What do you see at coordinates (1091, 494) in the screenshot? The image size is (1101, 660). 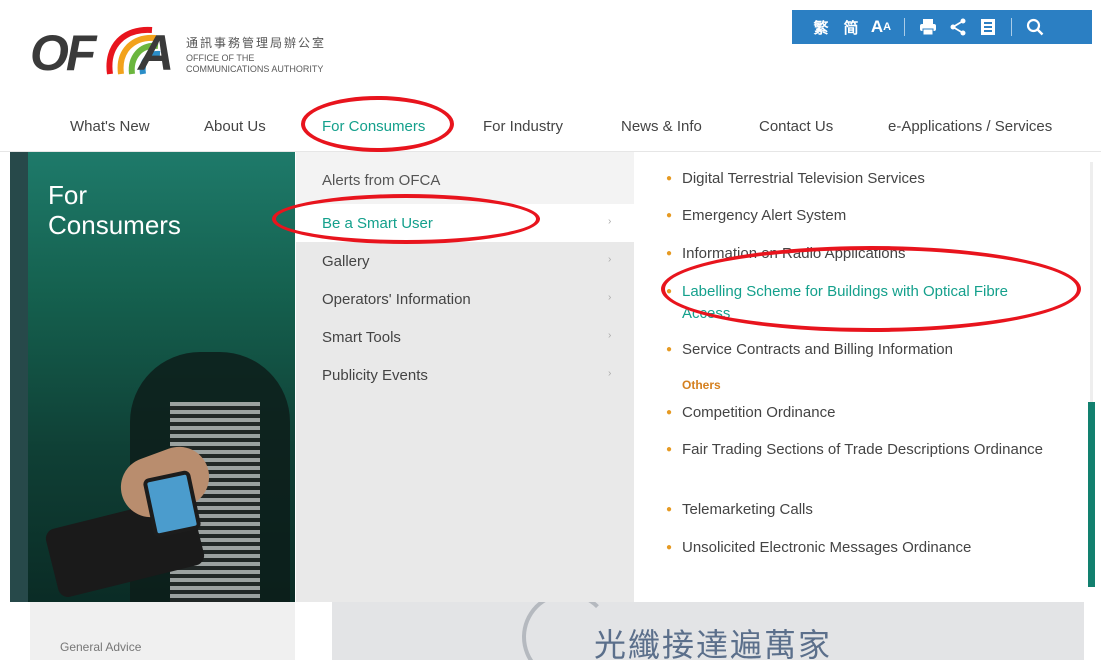 I see `menu-scrollbar-thumb` at bounding box center [1091, 494].